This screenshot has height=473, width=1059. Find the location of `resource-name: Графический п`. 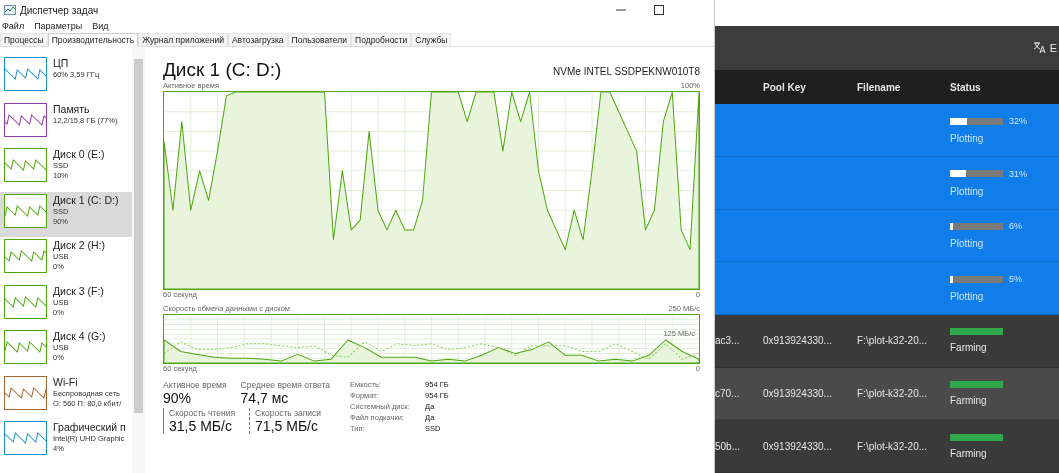

resource-name: Графический п is located at coordinates (89, 427).